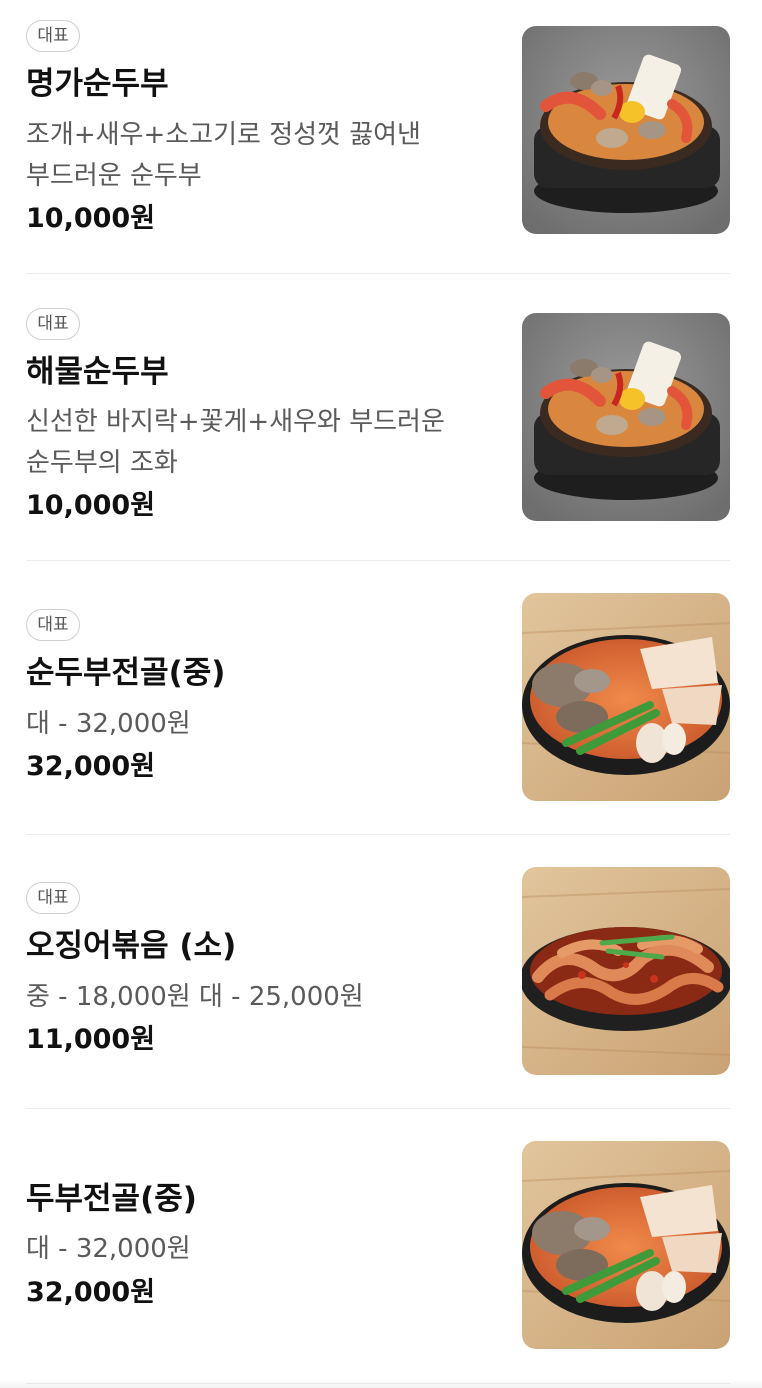 The width and height of the screenshot is (762, 1388). Describe the element at coordinates (195, 997) in the screenshot. I see `menu-item-description: 중 - 18,000원 대 - 25,000원` at that location.